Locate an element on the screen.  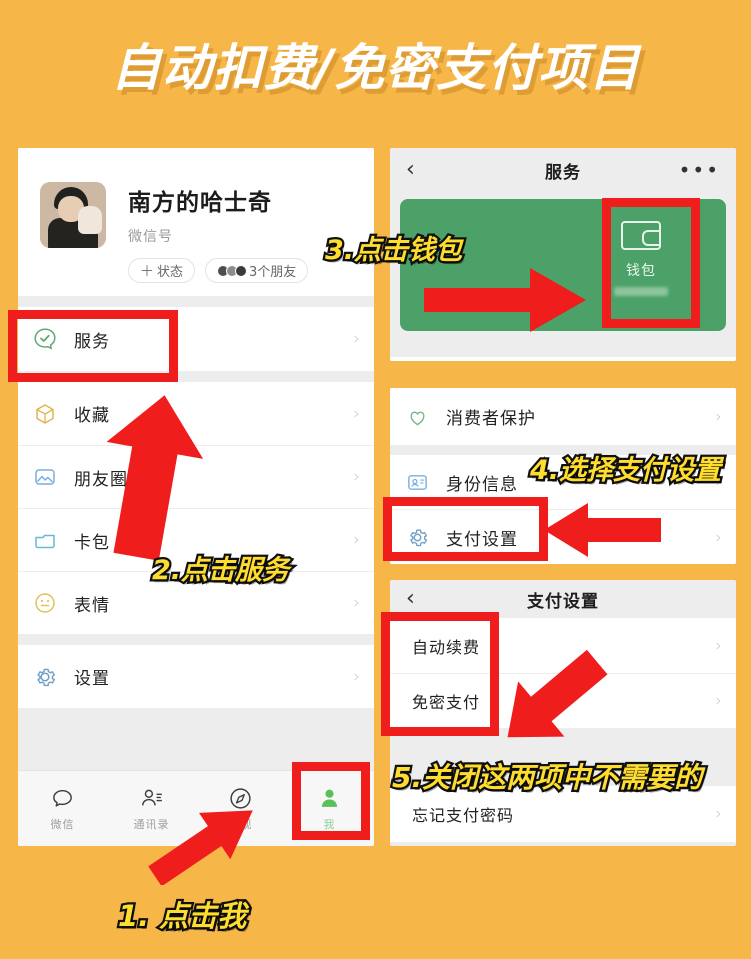
sidebar-item-favorites: 收藏 › is located at coordinates (196, 413).